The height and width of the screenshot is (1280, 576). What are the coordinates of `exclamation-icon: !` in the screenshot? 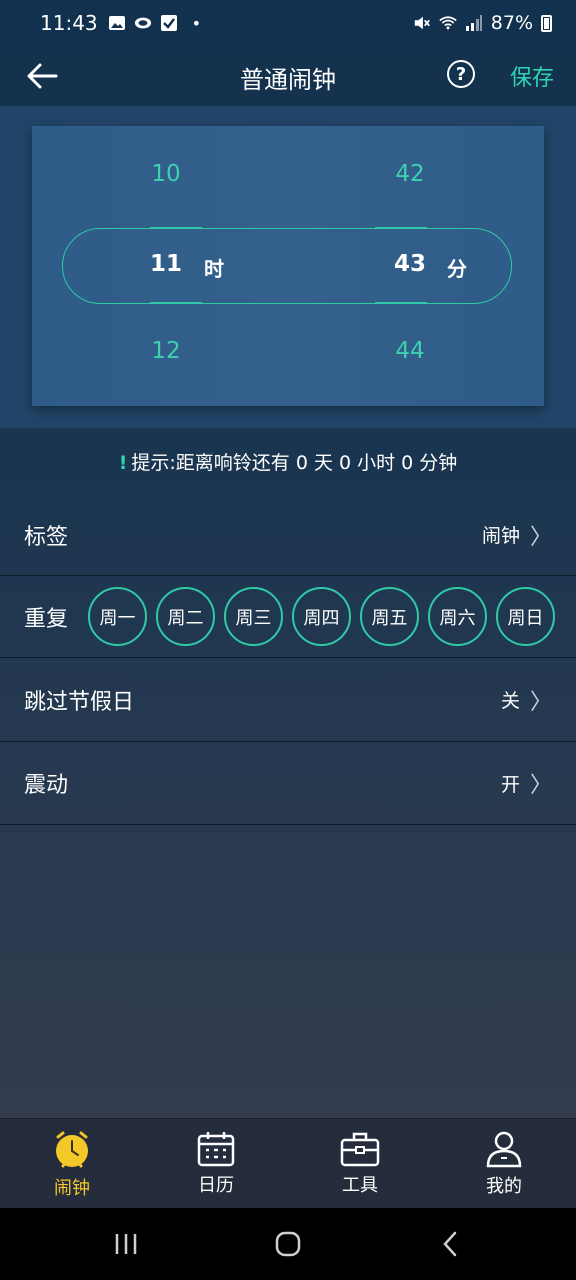 It's located at (123, 463).